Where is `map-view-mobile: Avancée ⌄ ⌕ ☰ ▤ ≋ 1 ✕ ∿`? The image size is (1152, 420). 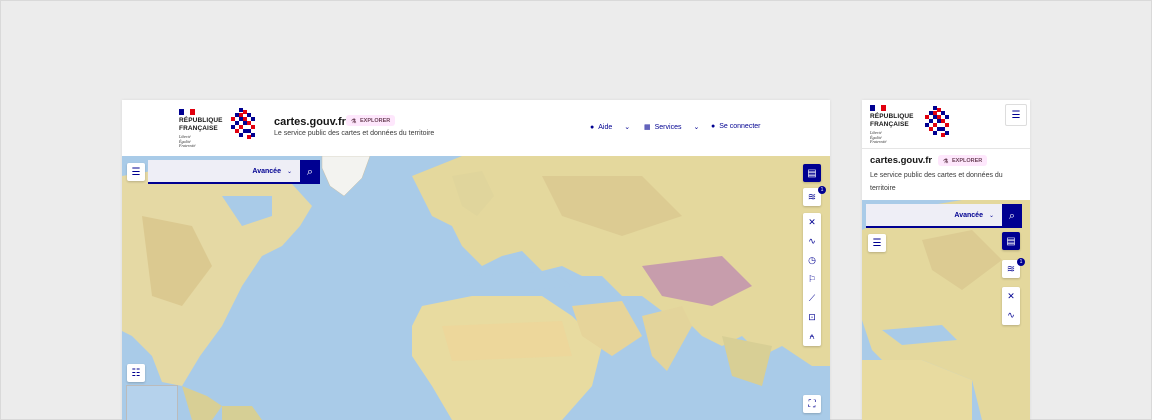 map-view-mobile: Avancée ⌄ ⌕ ☰ ▤ ≋ 1 ✕ ∿ is located at coordinates (946, 310).